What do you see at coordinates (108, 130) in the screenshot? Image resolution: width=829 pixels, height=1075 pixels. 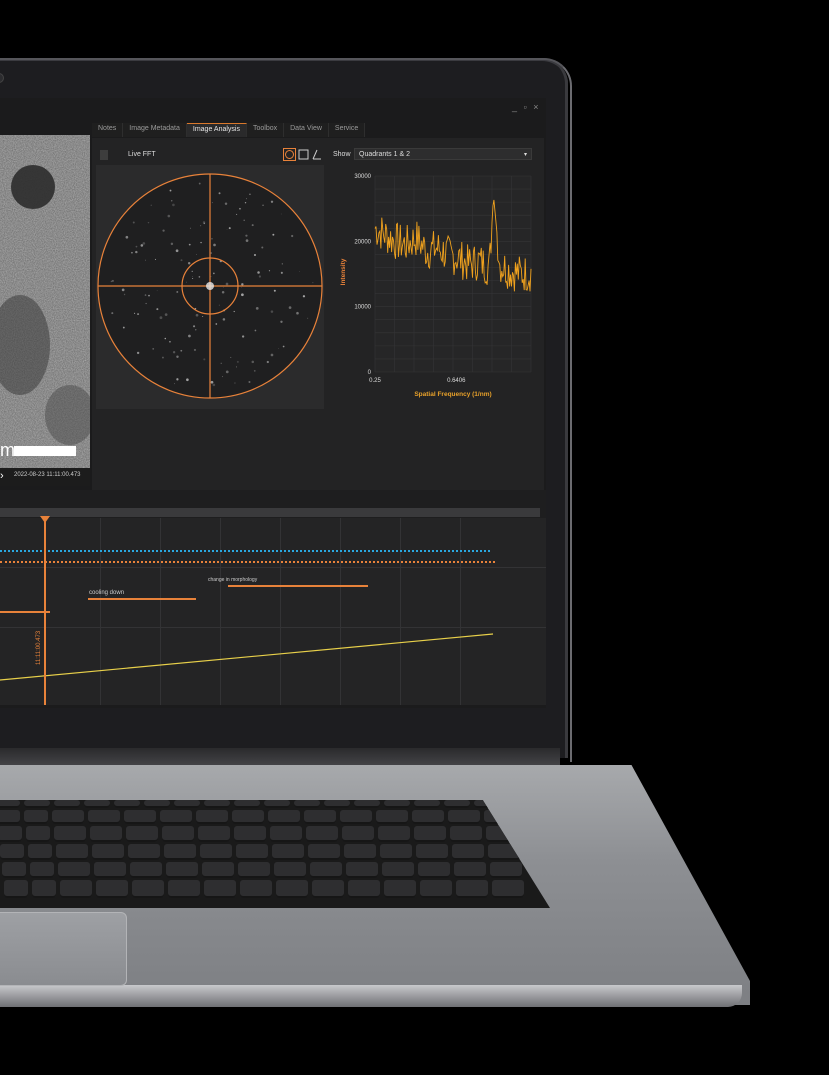 I see `tab-notes: Notes` at bounding box center [108, 130].